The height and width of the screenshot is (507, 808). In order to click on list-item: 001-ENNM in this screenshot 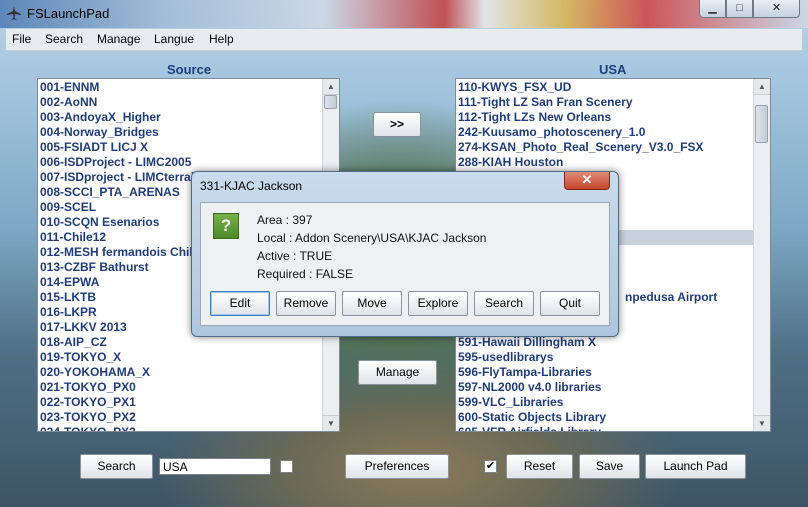, I will do `click(188, 87)`.